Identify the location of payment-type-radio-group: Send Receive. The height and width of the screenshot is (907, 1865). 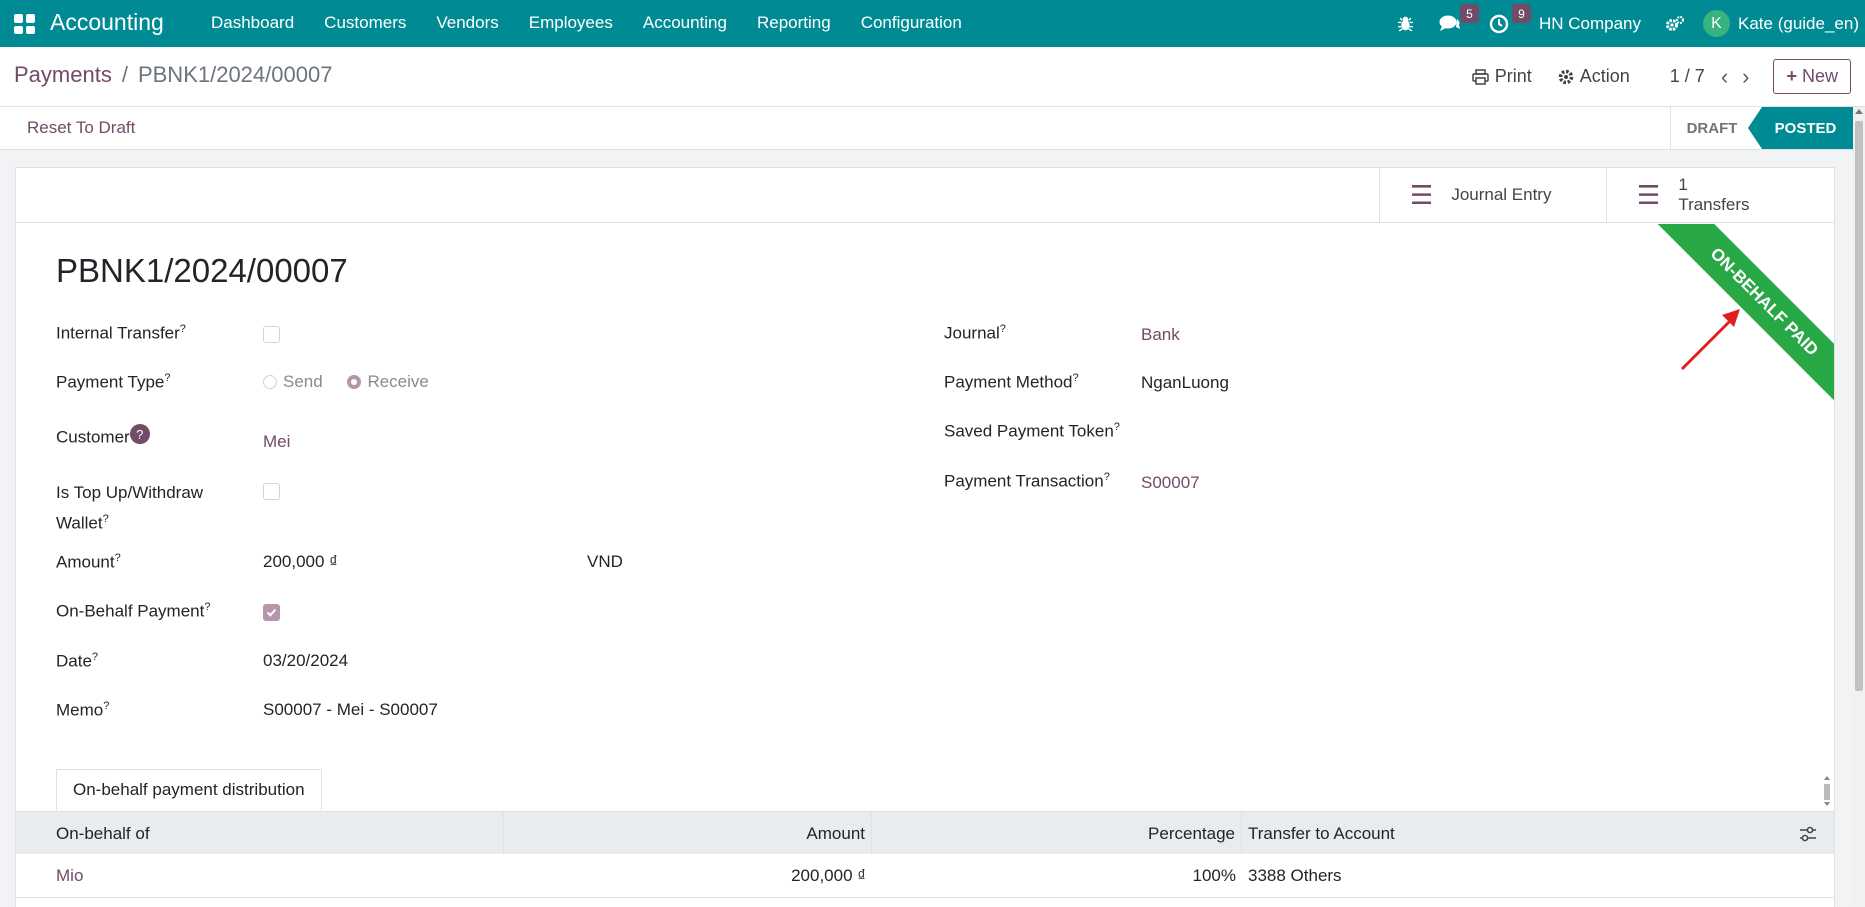
(356, 382).